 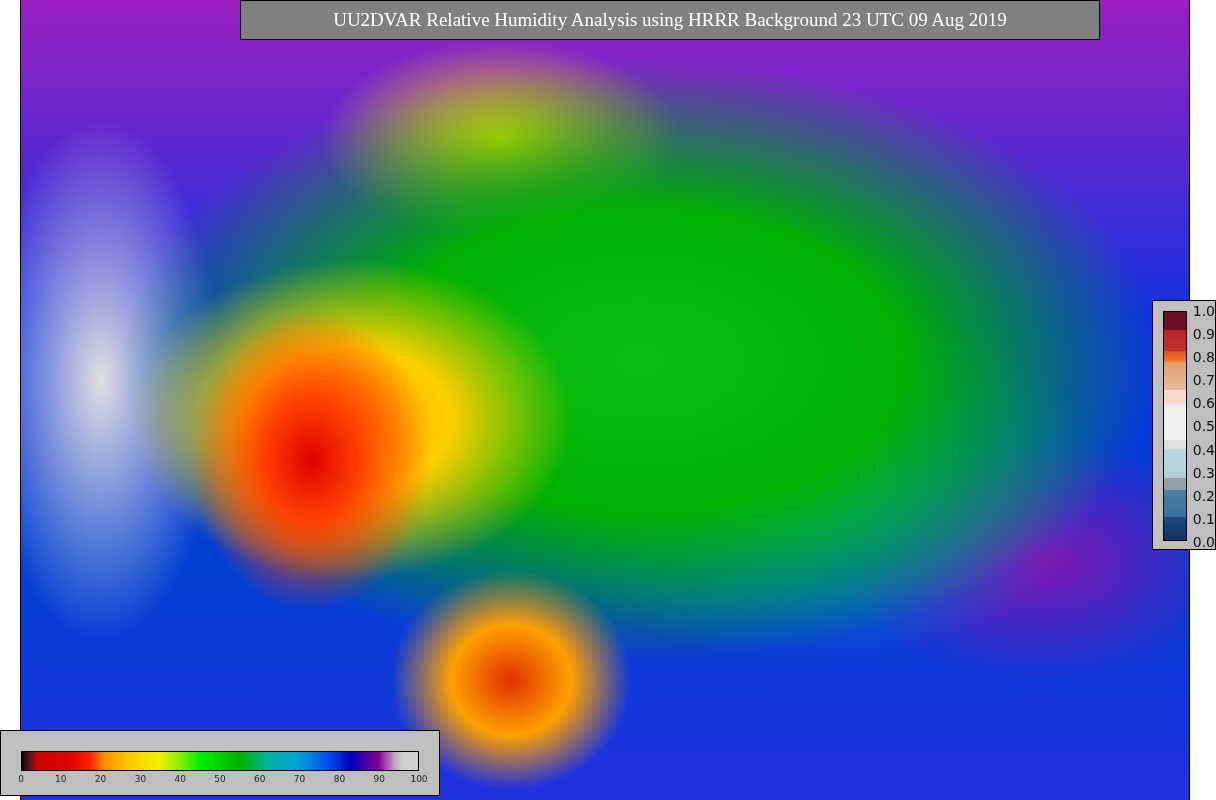 I want to click on tick-label: 80, so click(x=339, y=779).